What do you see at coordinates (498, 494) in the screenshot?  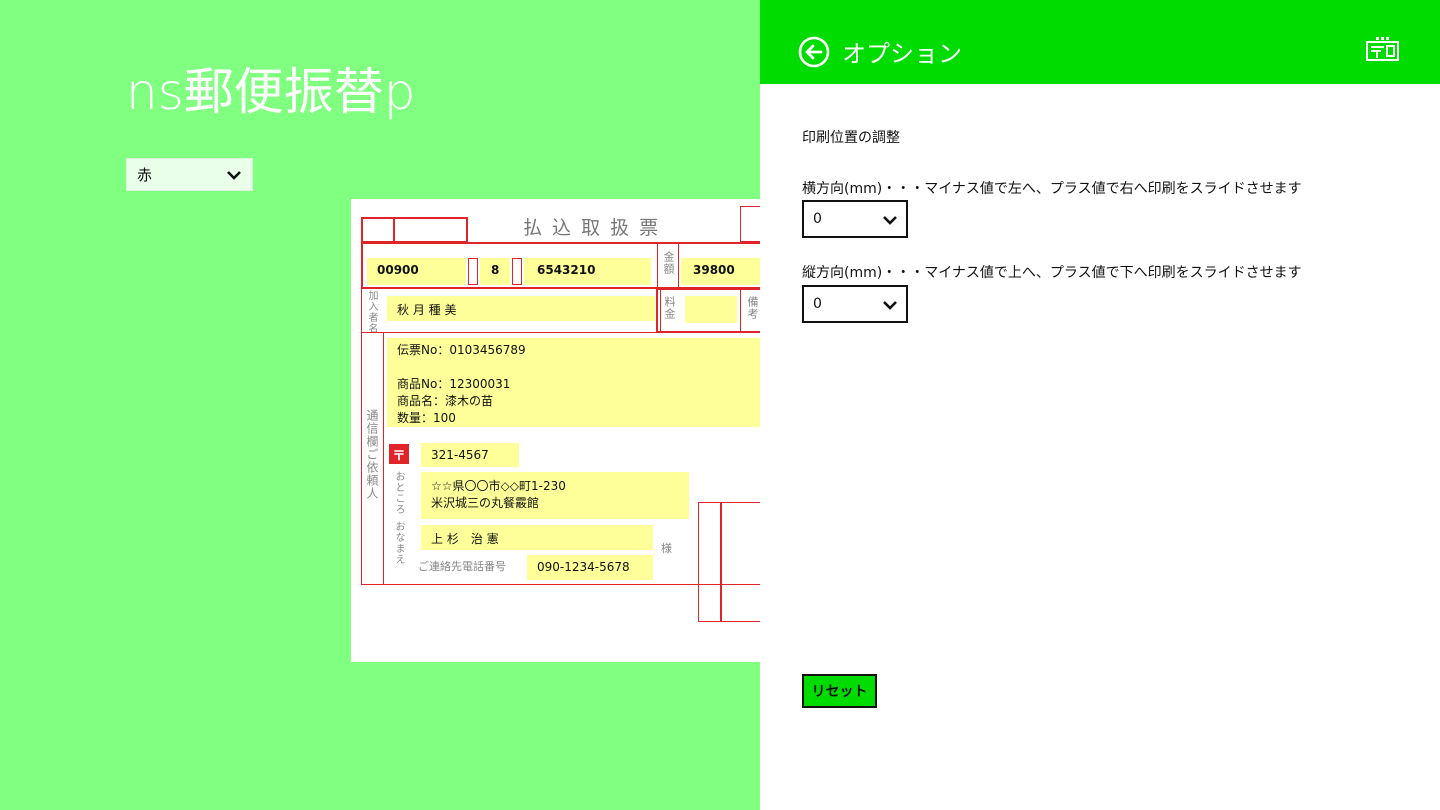 I see `address-text: ☆☆県〇〇市◇◇町1-230 米沢城三の丸餐霰館` at bounding box center [498, 494].